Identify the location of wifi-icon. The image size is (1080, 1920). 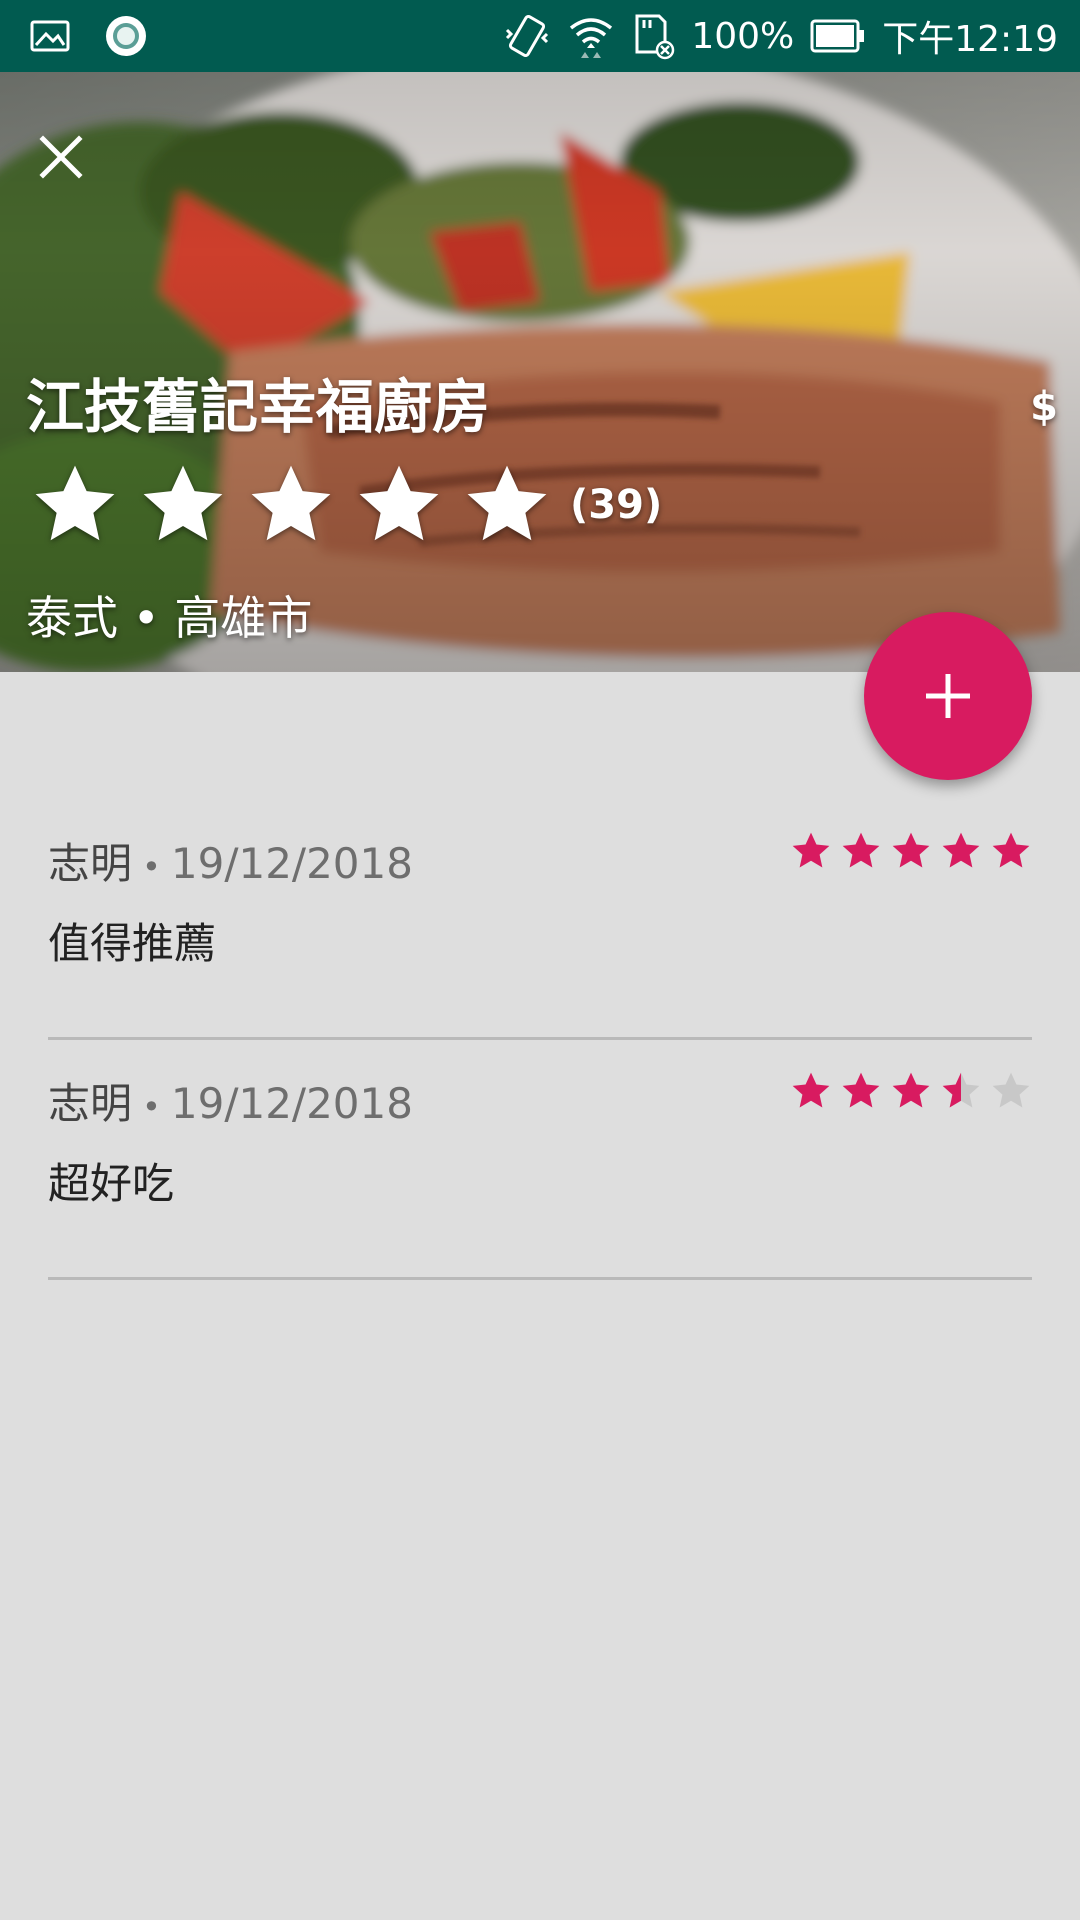
(591, 36).